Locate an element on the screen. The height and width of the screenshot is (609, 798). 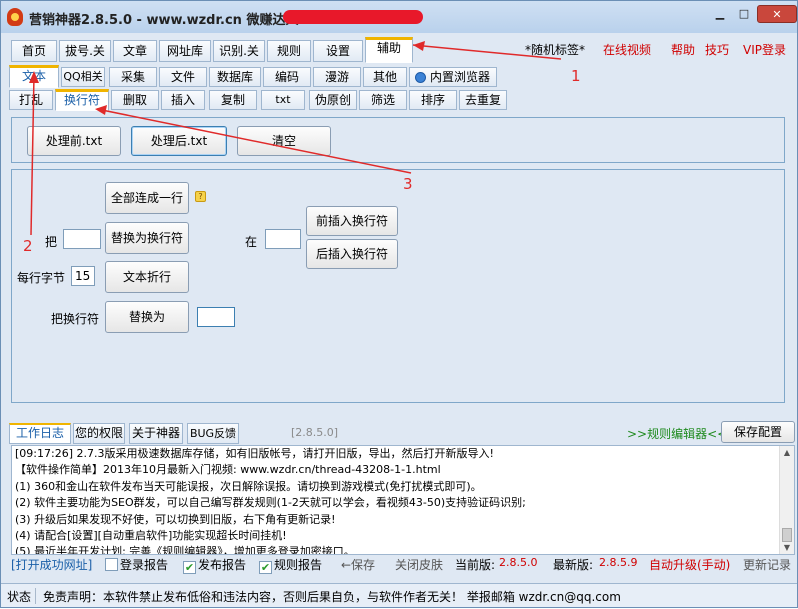
help-link: 帮助 is located at coordinates (683, 49).